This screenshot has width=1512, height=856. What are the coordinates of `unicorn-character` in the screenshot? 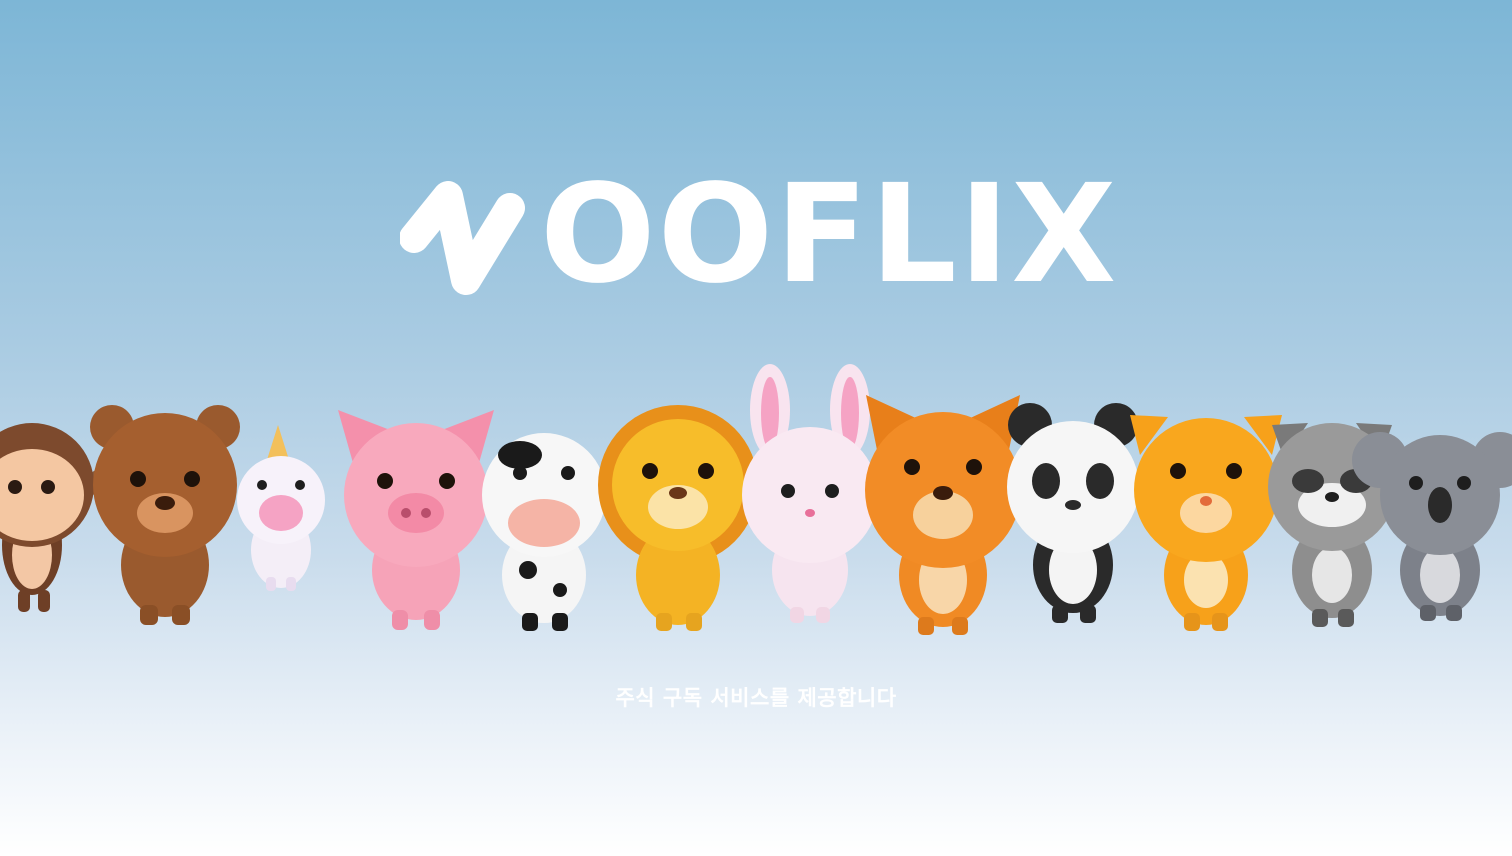 It's located at (281, 508).